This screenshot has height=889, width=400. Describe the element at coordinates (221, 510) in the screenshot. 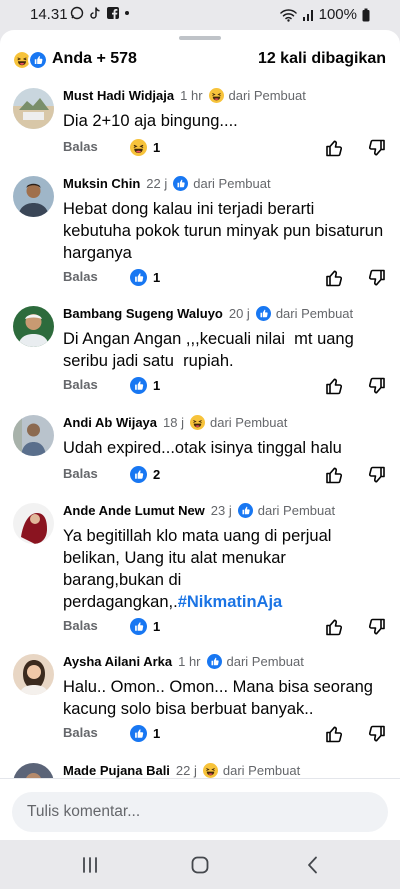

I see `comment-time: 23 j` at that location.